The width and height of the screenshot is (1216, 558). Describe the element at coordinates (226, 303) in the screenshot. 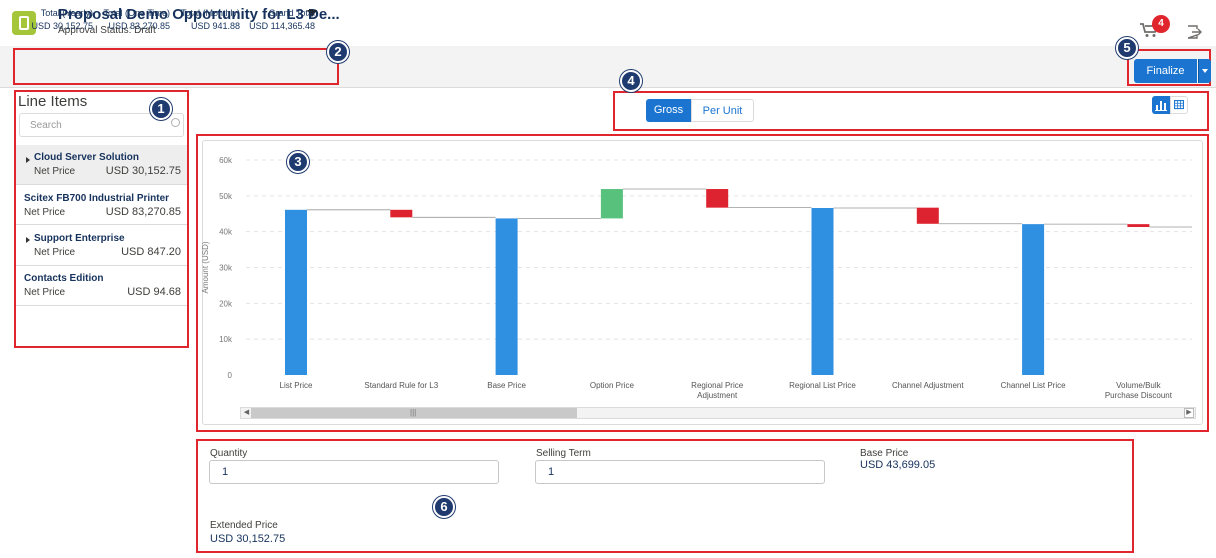

I see `y-tick-label: 20k` at that location.